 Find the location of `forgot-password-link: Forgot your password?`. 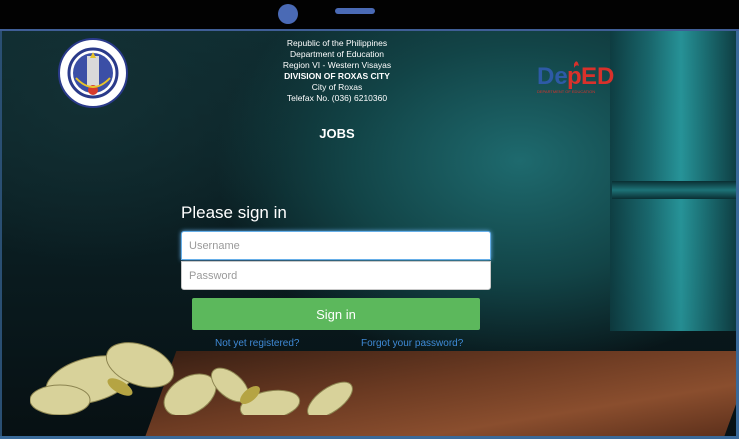

forgot-password-link: Forgot your password? is located at coordinates (412, 343).